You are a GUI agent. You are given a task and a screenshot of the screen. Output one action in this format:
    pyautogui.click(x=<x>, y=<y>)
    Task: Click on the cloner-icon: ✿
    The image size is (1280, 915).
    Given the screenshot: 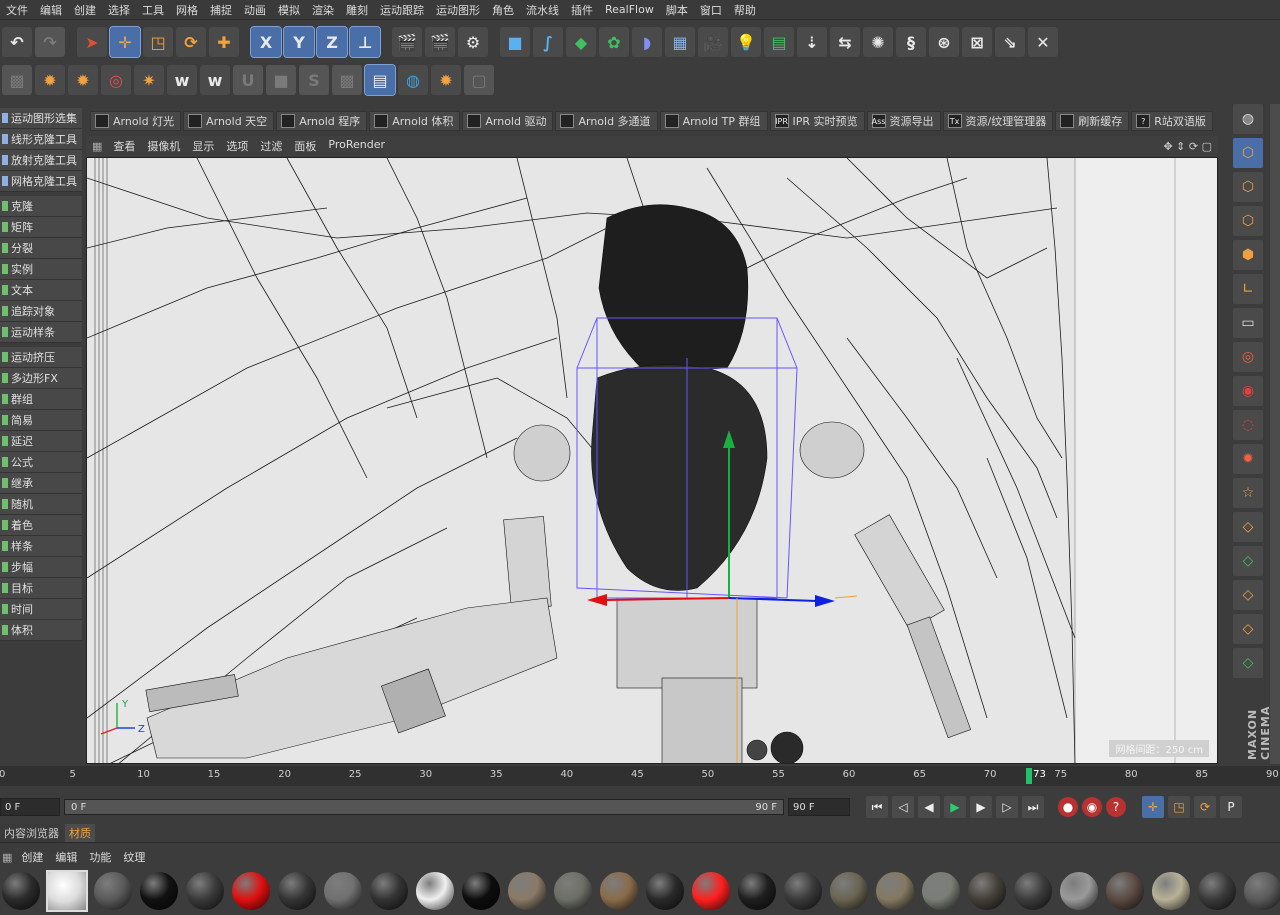 What is the action you would take?
    pyautogui.click(x=614, y=42)
    